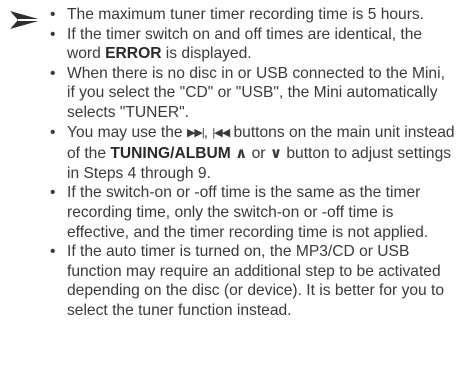 The image size is (459, 390). I want to click on caret-down-icon: ∨, so click(276, 154).